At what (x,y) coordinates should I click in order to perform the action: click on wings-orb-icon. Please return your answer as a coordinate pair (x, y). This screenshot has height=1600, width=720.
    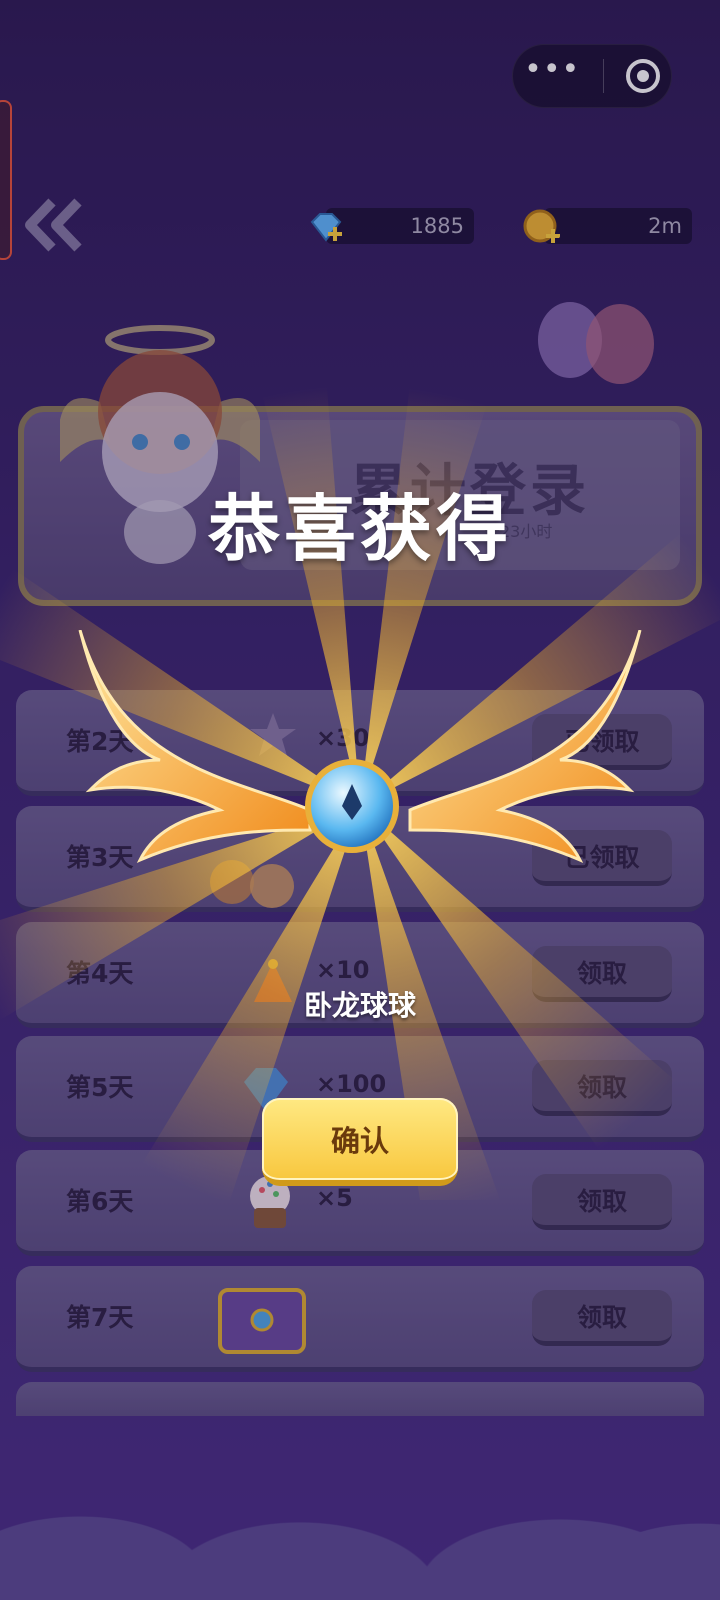
    Looking at the image, I should click on (360, 746).